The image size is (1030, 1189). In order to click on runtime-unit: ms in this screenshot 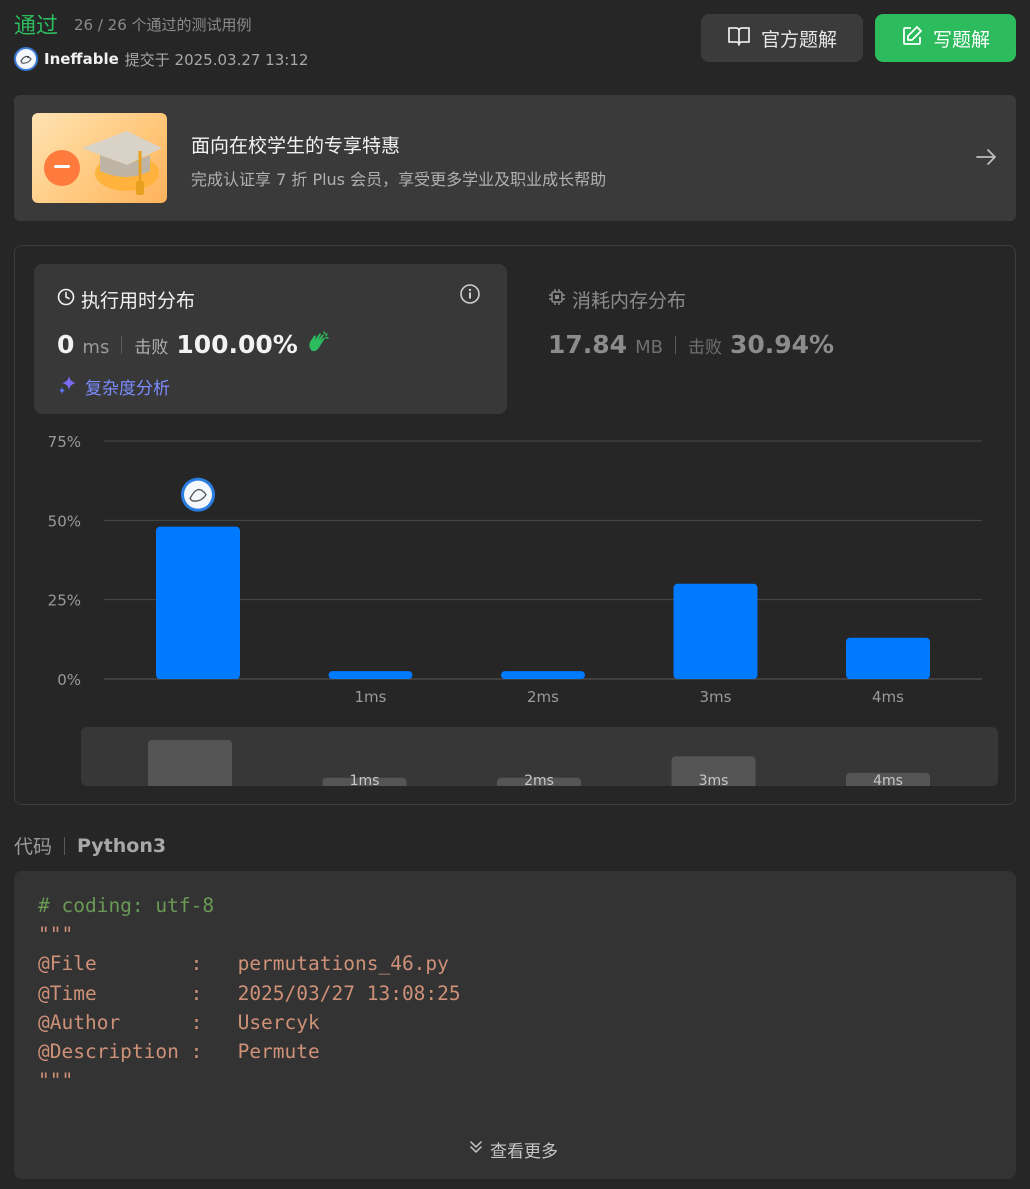, I will do `click(96, 347)`.